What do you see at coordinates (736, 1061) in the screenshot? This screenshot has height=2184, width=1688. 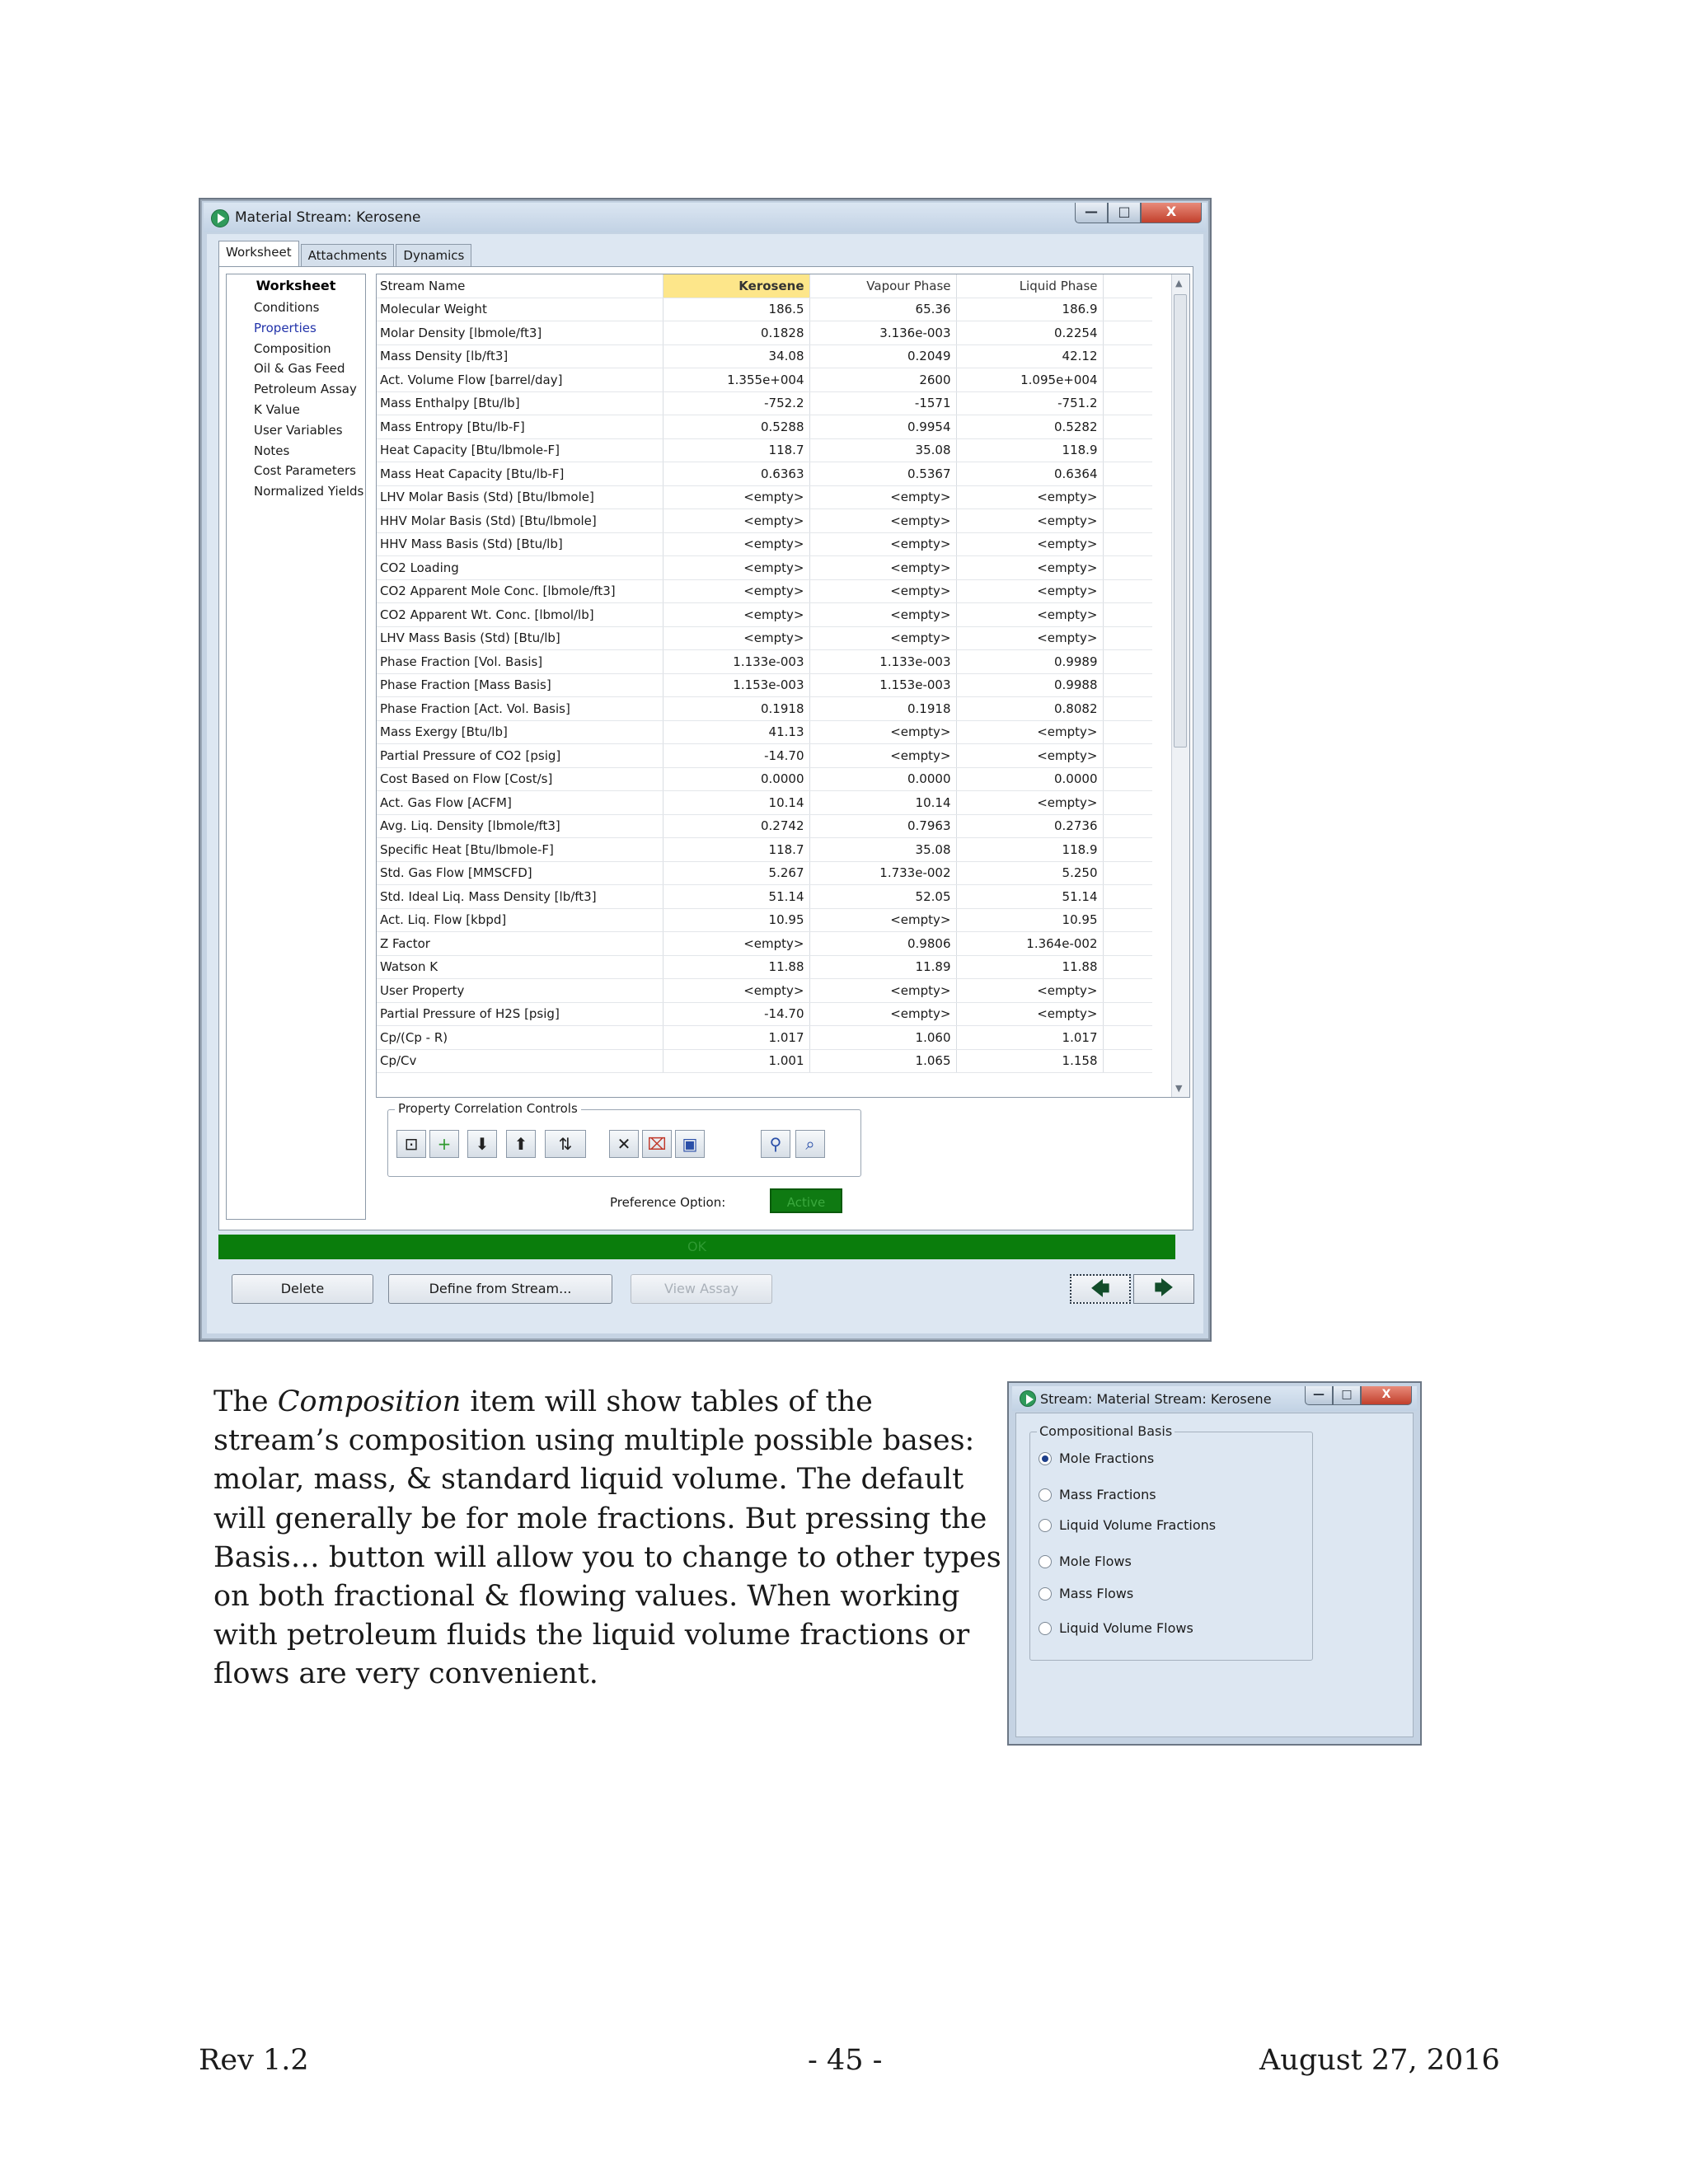 I see `cell-kerosene: 1.001` at bounding box center [736, 1061].